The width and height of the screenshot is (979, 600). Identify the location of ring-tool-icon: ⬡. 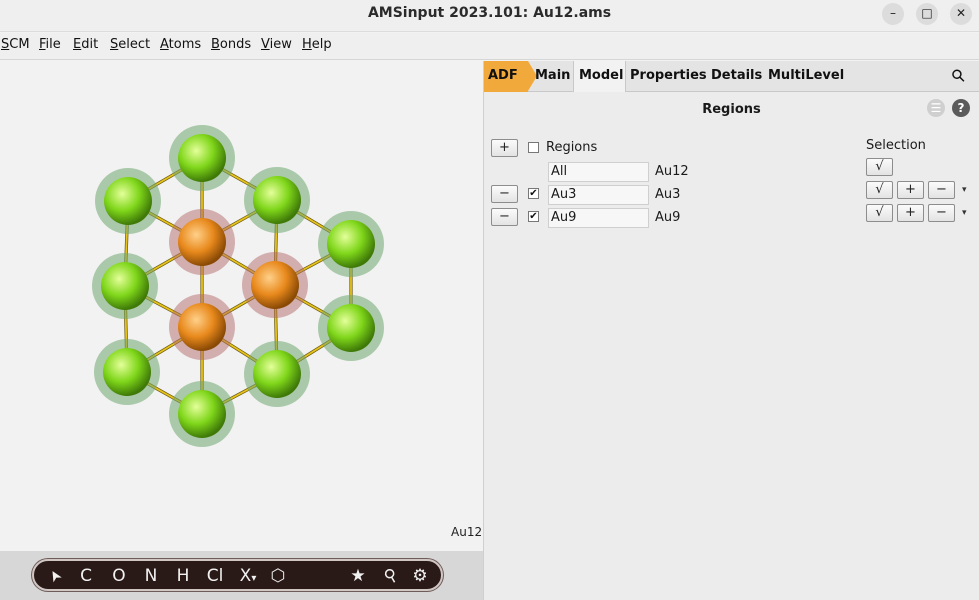
(278, 576).